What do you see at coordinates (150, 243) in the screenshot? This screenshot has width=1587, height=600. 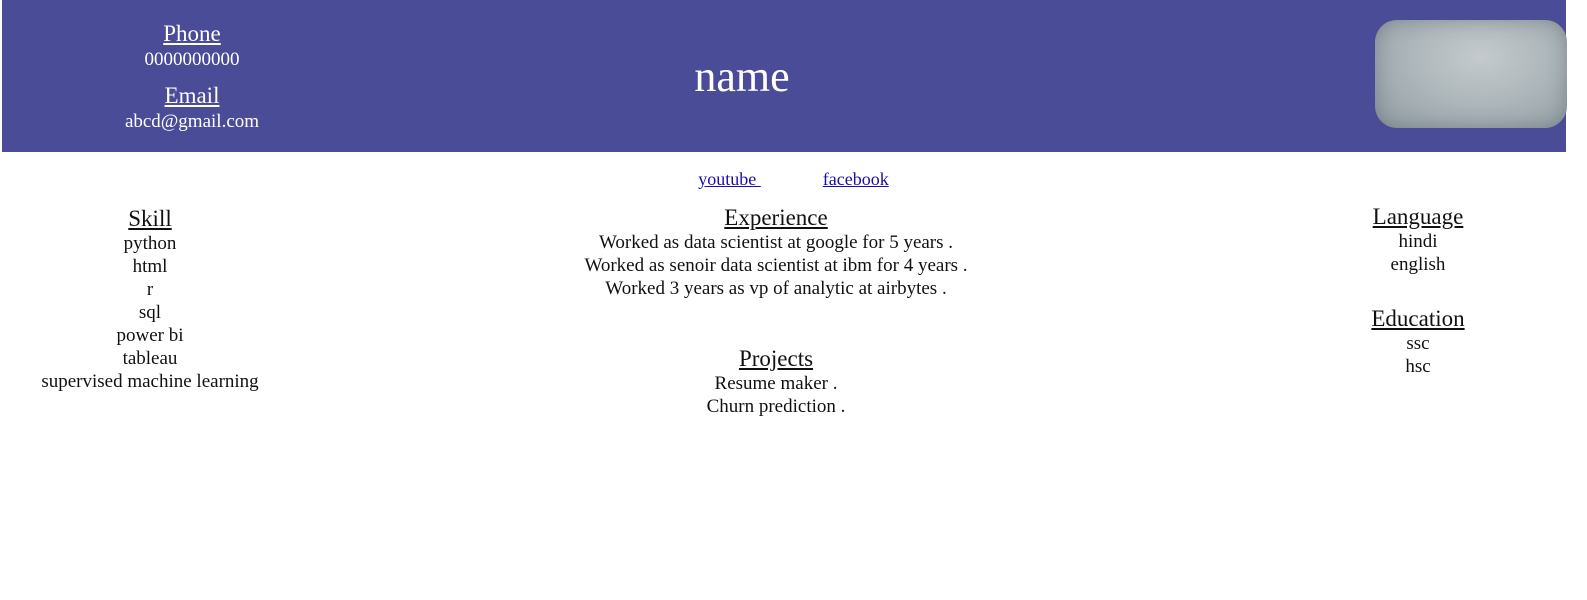 I see `skill-item: python` at bounding box center [150, 243].